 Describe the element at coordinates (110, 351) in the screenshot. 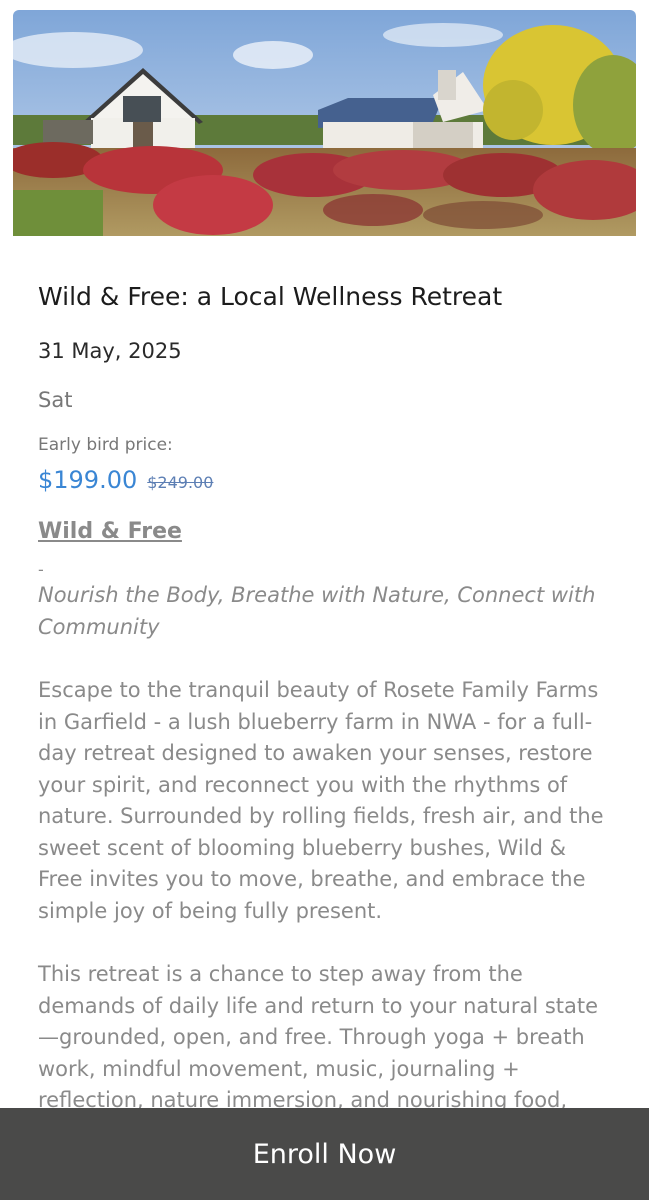

I see `event-date: 31 May, 2025` at that location.